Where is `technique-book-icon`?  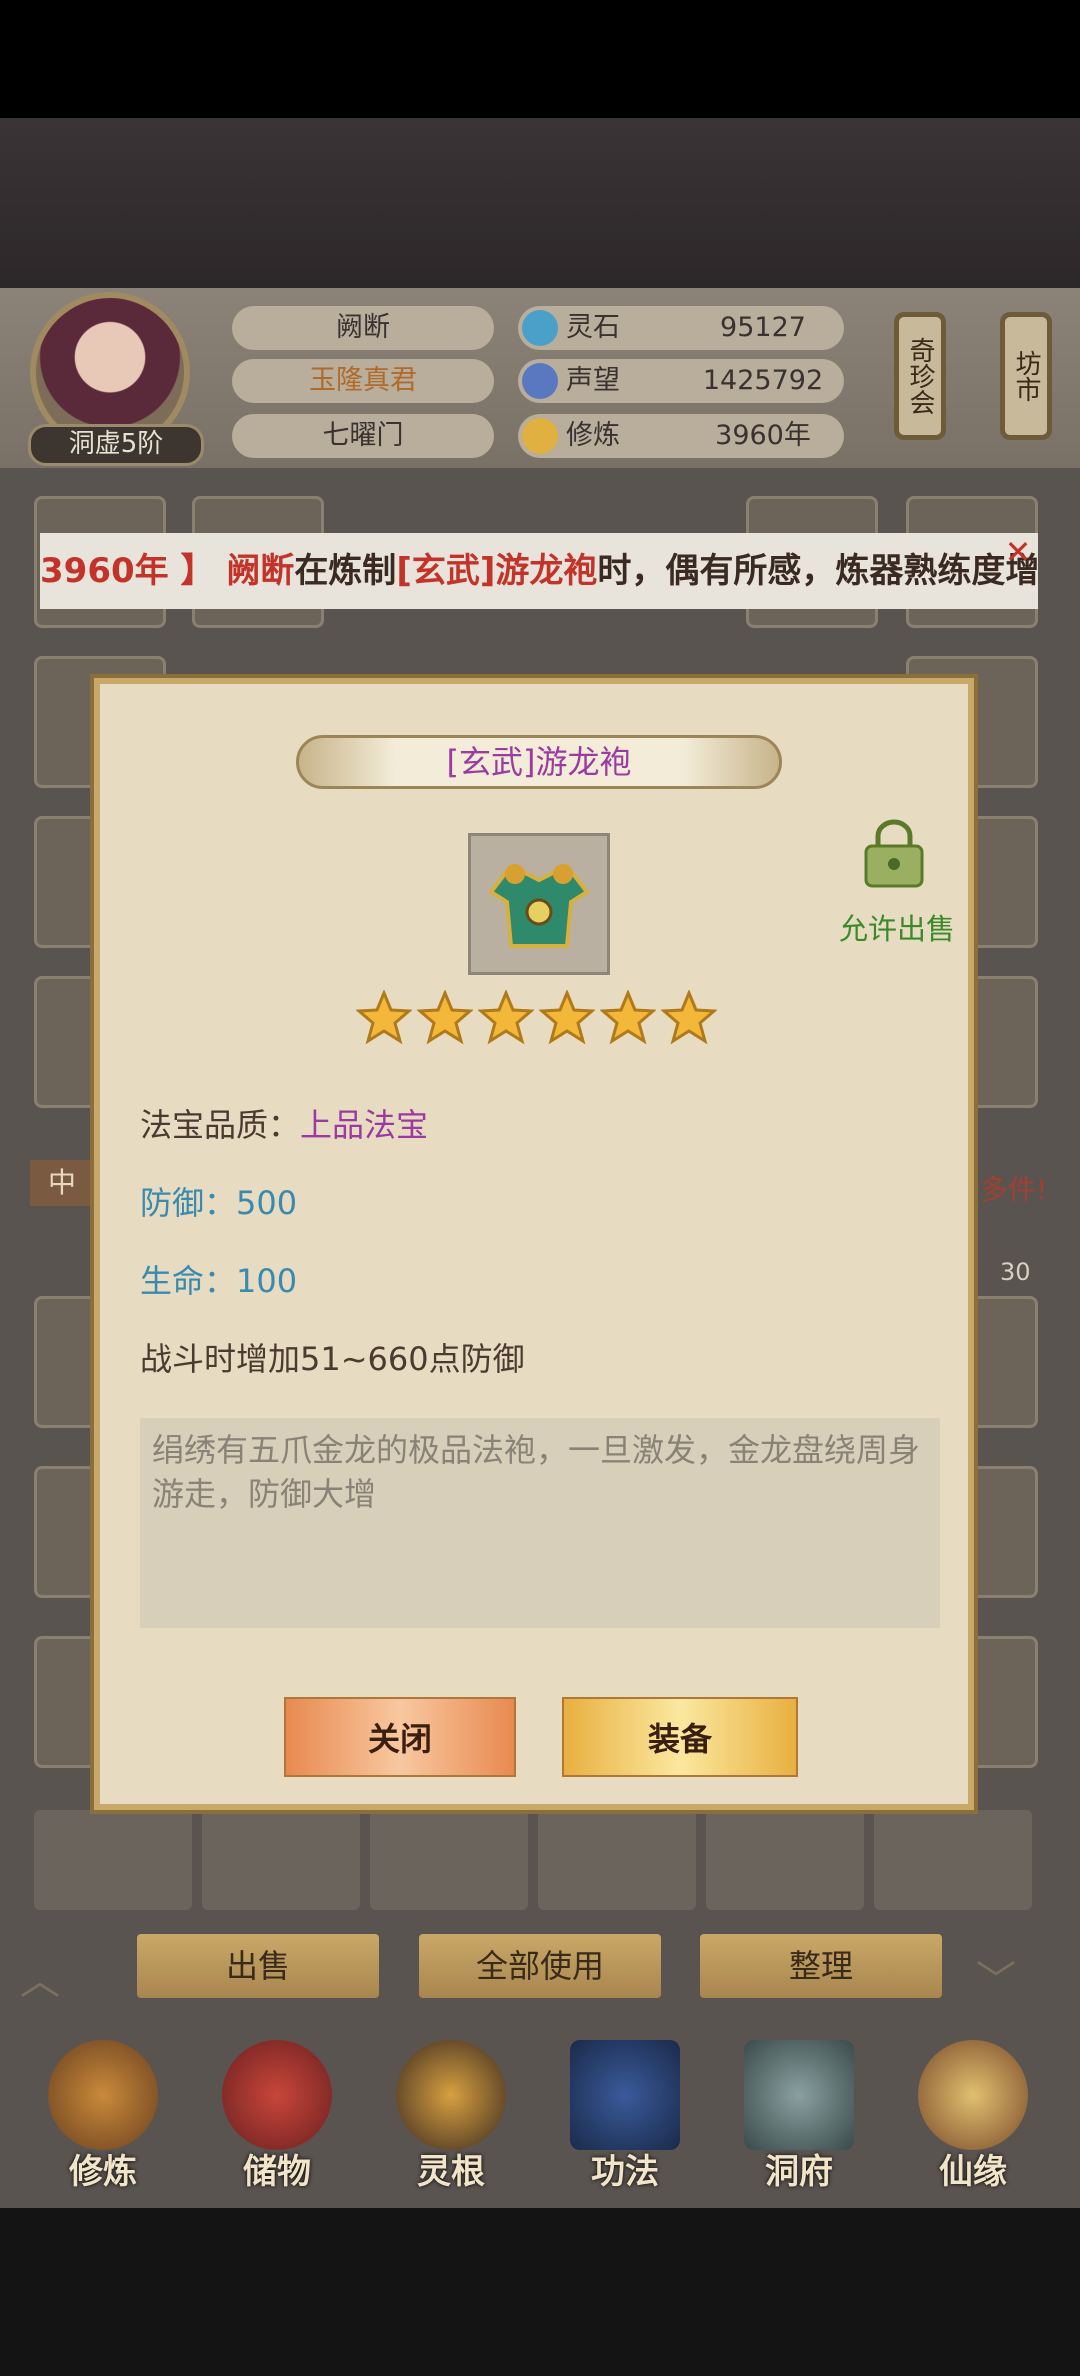
technique-book-icon is located at coordinates (625, 2095).